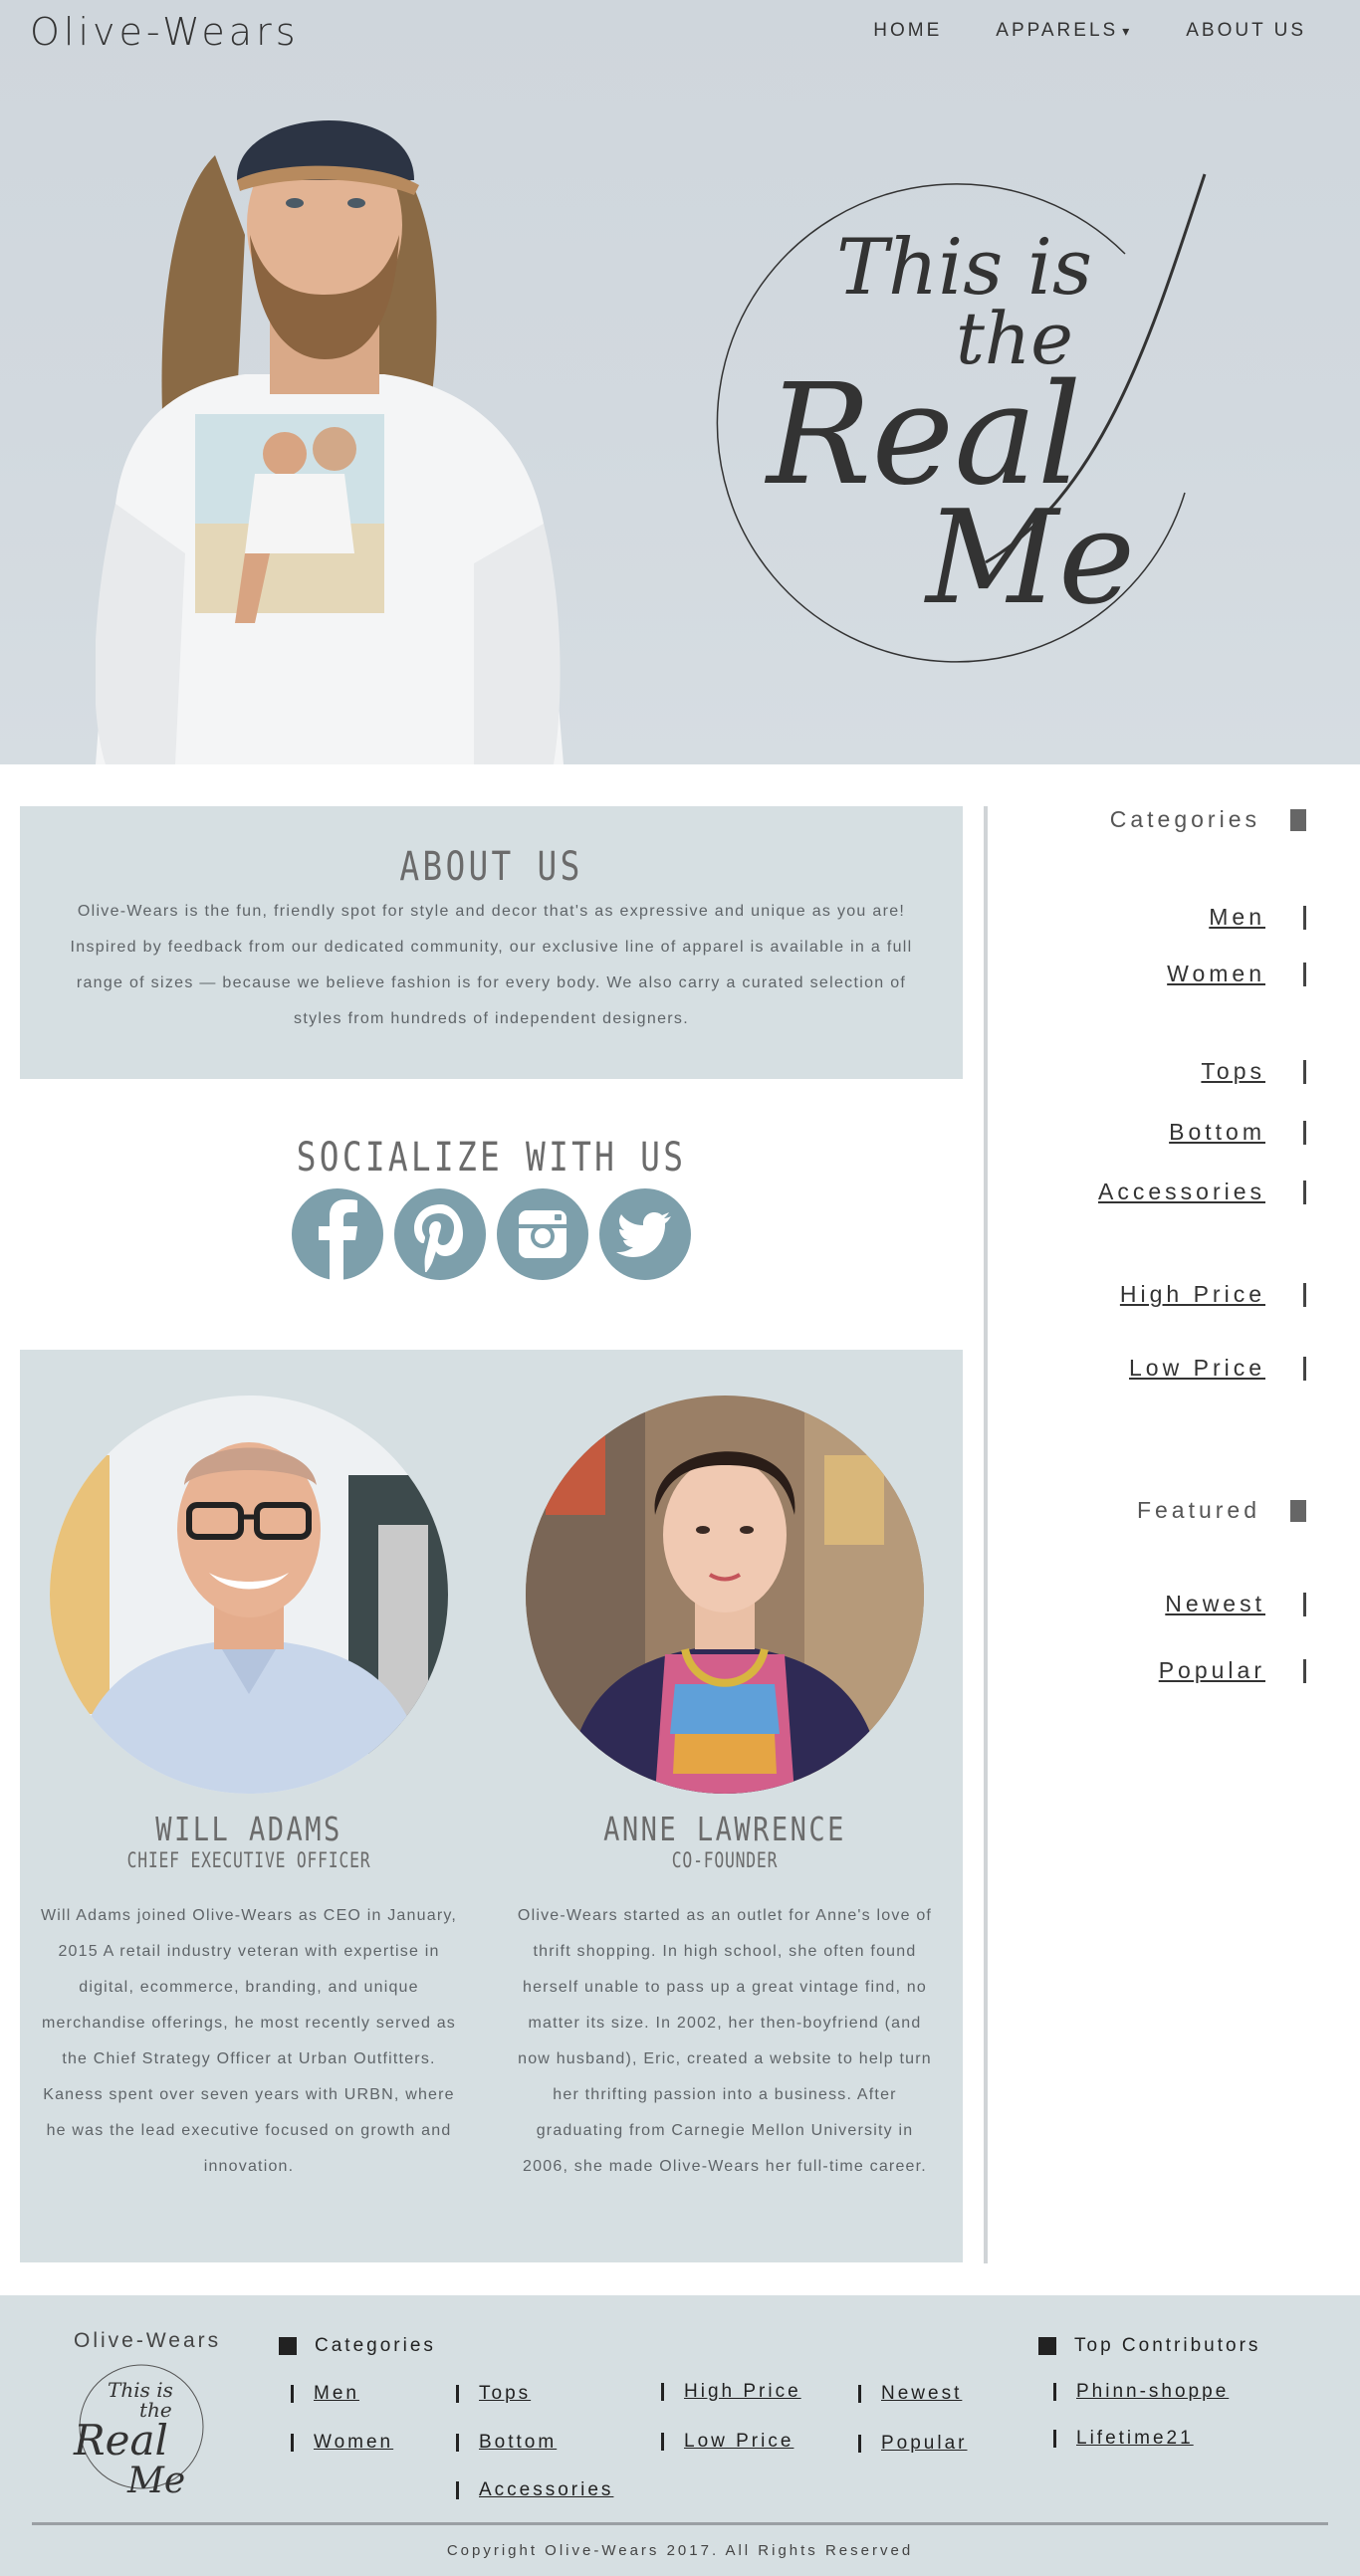  Describe the element at coordinates (248, 1829) in the screenshot. I see `member-name: WILL ADAMS` at that location.